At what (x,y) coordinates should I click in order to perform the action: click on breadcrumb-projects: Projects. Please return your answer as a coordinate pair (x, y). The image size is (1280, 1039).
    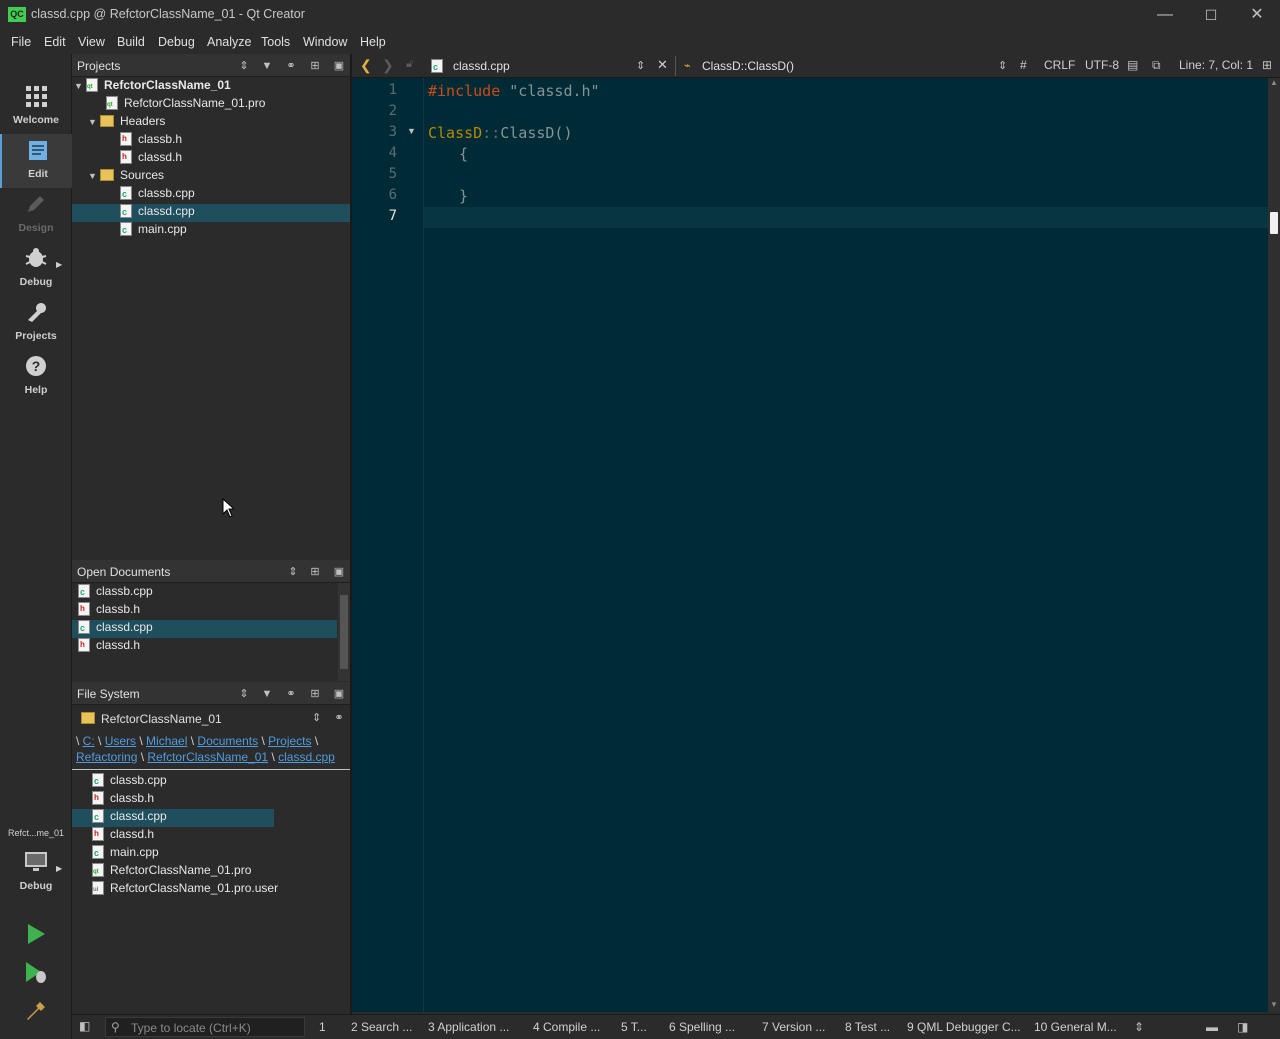
    Looking at the image, I should click on (289, 741).